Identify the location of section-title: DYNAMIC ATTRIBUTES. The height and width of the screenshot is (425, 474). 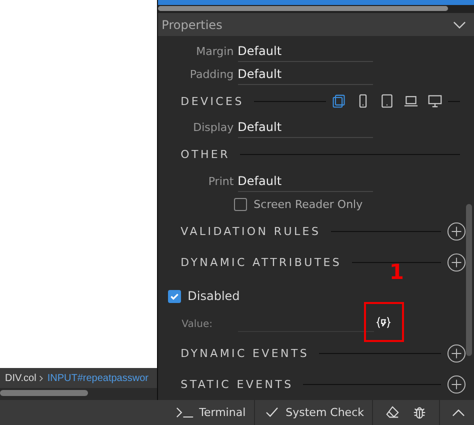
(261, 262).